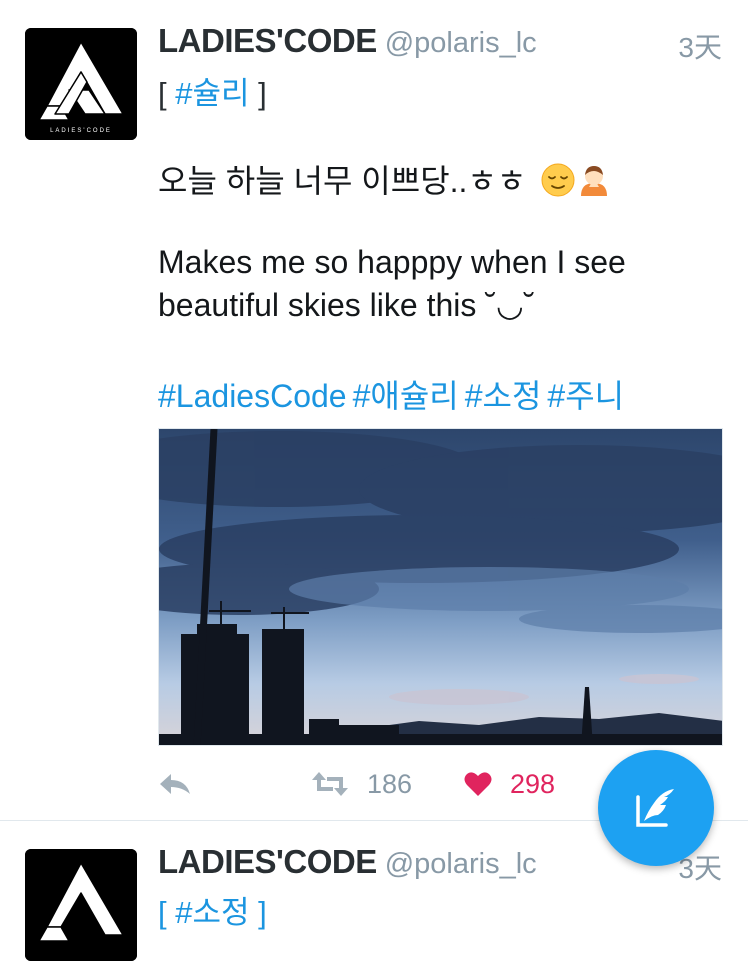 This screenshot has height=961, width=748. Describe the element at coordinates (503, 396) in the screenshot. I see `hashtag-link: #소정` at that location.